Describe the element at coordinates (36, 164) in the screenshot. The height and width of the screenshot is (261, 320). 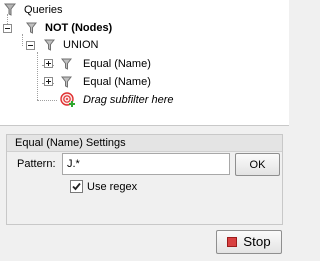
I see `pattern-label: Pattern:` at that location.